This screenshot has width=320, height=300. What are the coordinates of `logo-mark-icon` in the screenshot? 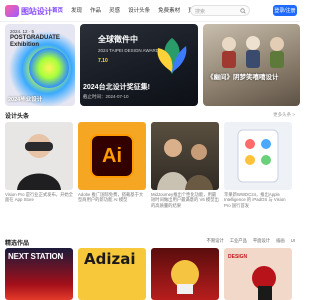 It's located at (12, 11).